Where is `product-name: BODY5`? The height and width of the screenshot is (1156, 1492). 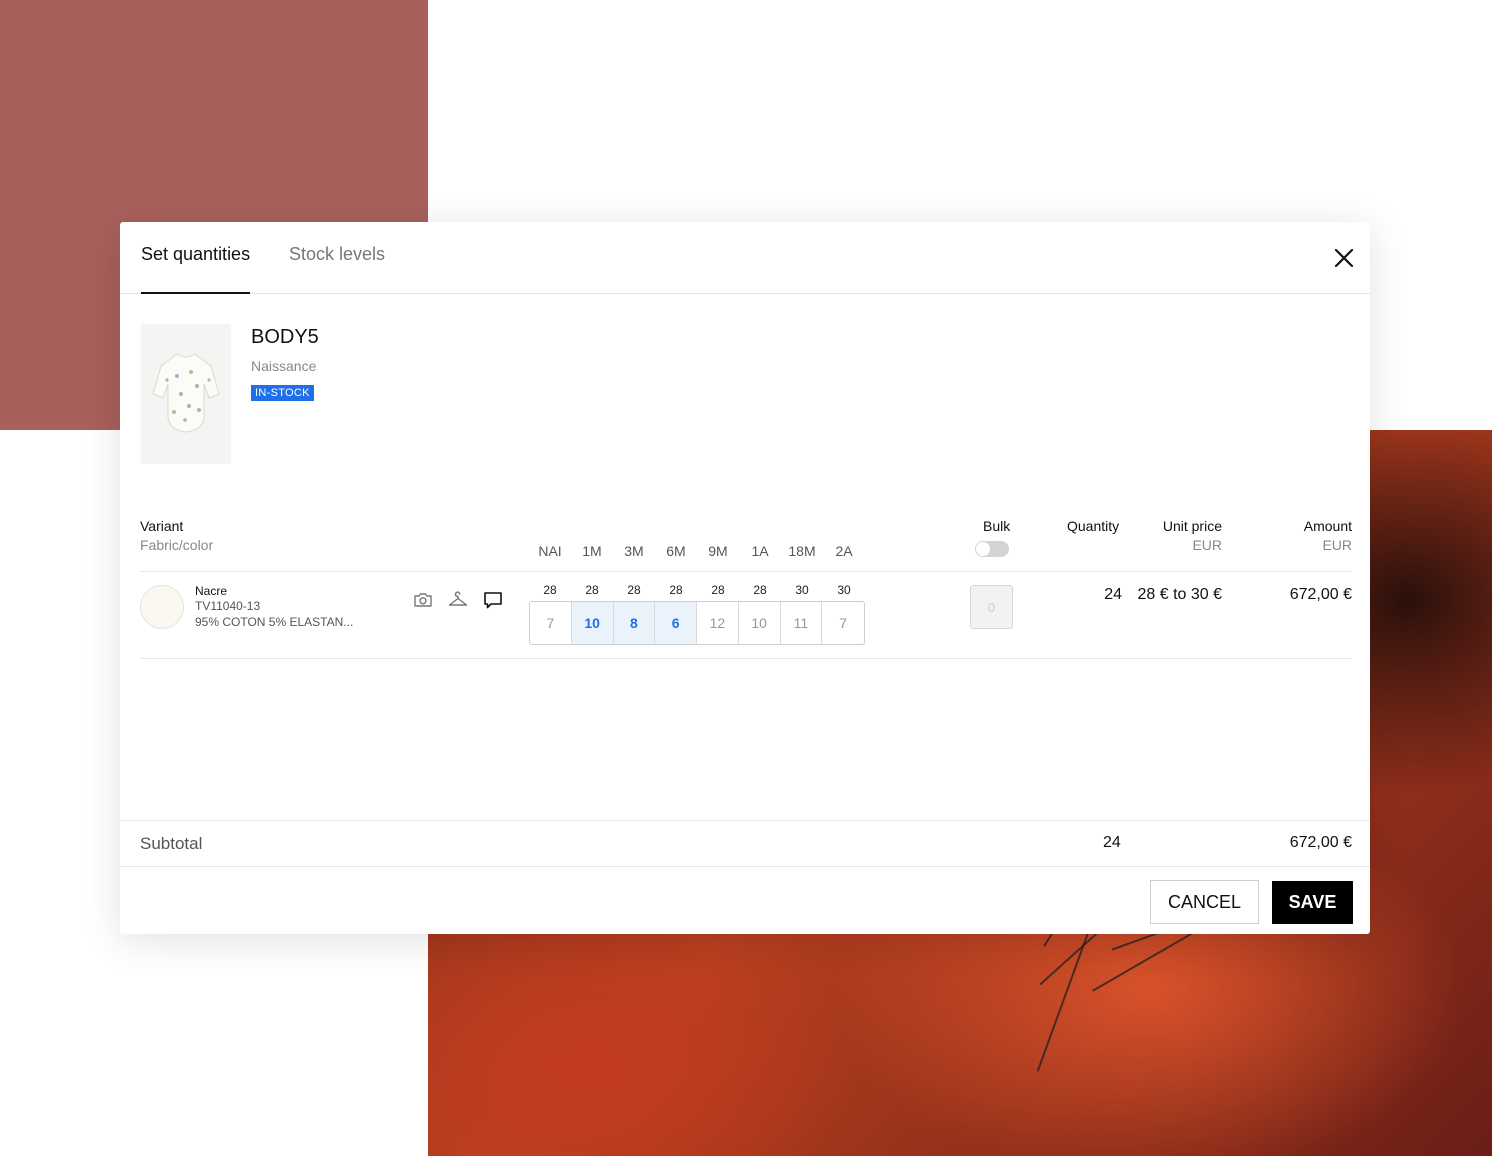
product-name: BODY5 is located at coordinates (285, 337).